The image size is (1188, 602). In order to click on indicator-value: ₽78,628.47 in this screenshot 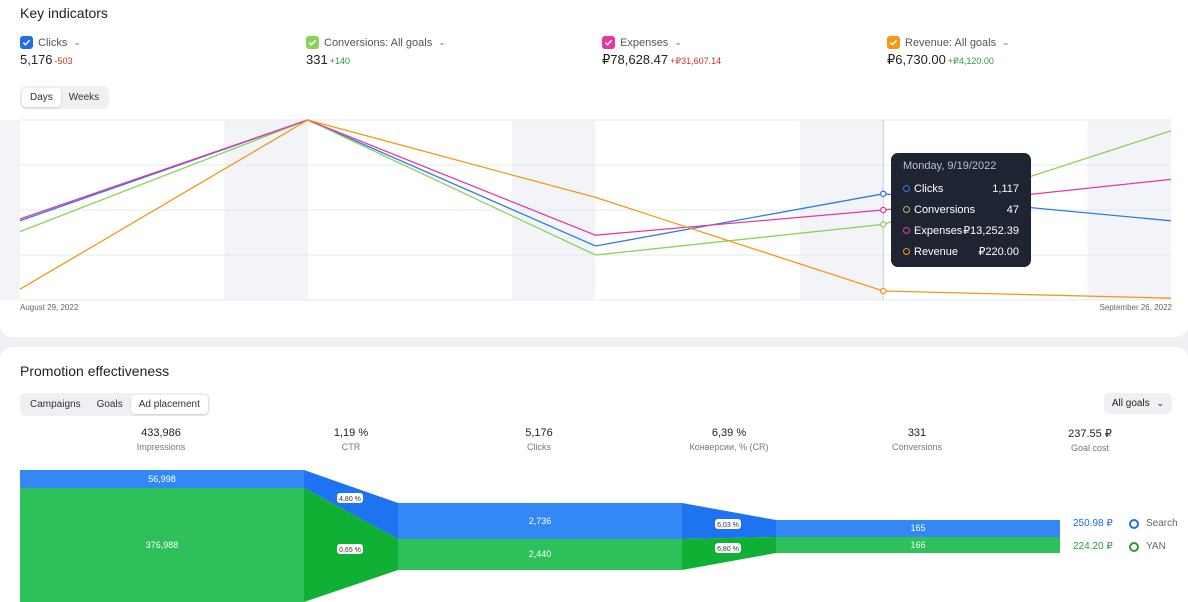, I will do `click(635, 59)`.